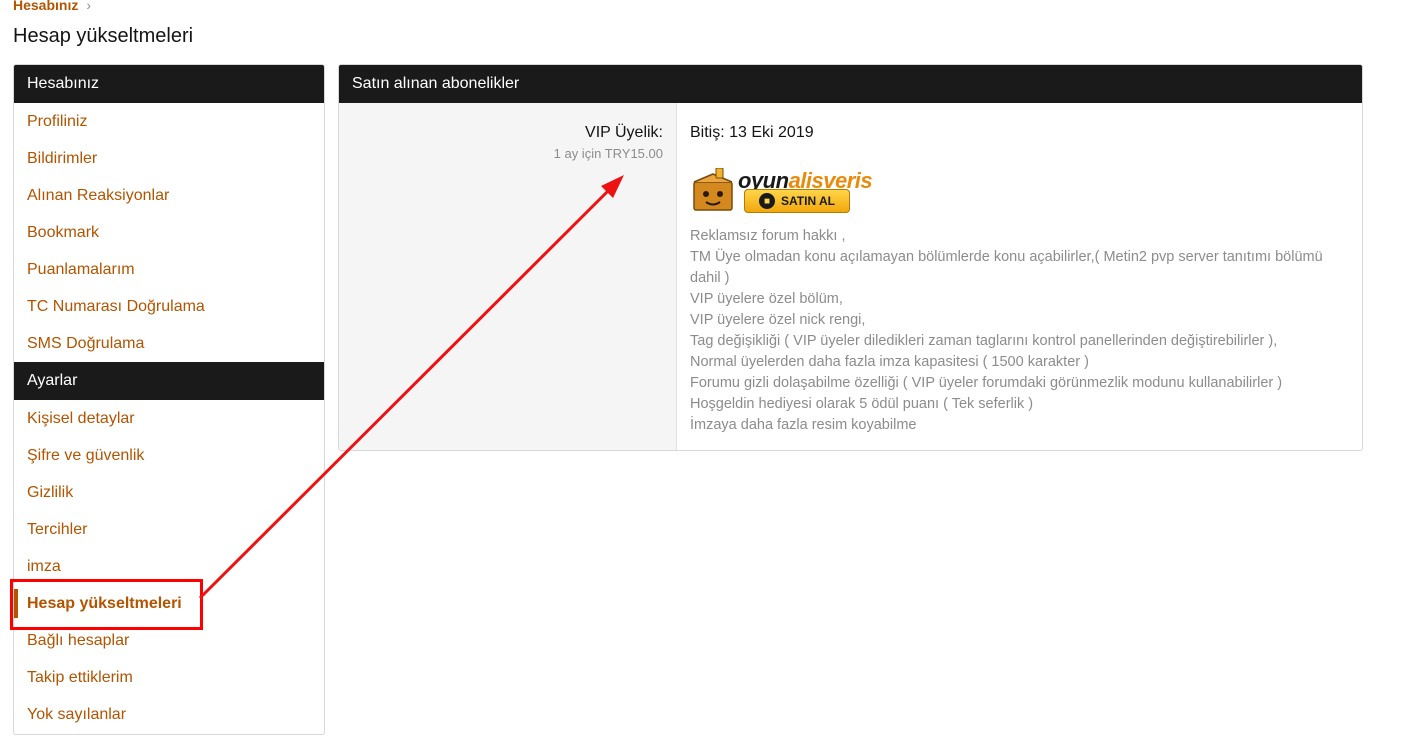  What do you see at coordinates (45, 6) in the screenshot?
I see `breadcrumb-link: Hesabınız` at bounding box center [45, 6].